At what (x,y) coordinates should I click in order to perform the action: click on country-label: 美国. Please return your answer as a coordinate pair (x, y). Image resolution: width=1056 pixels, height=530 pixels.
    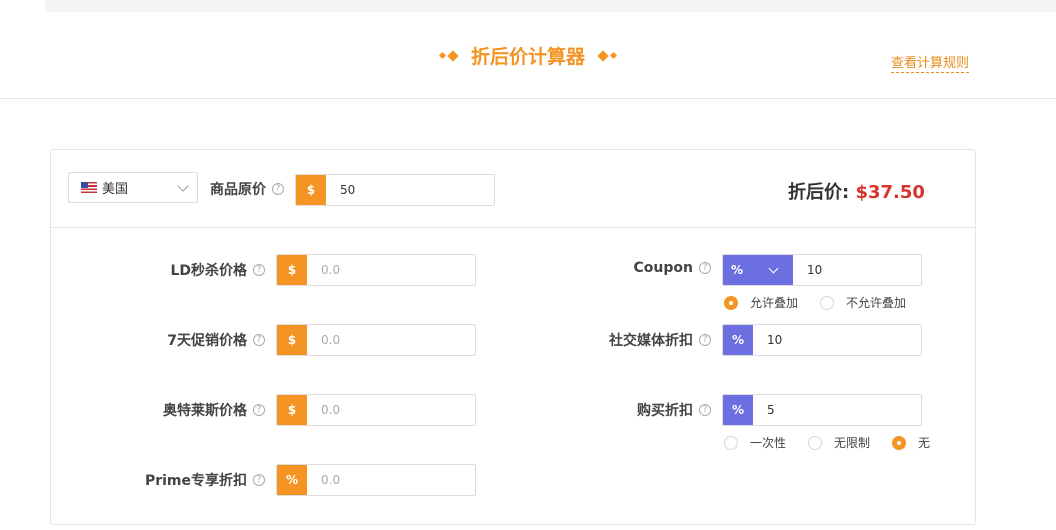
    Looking at the image, I should click on (115, 189).